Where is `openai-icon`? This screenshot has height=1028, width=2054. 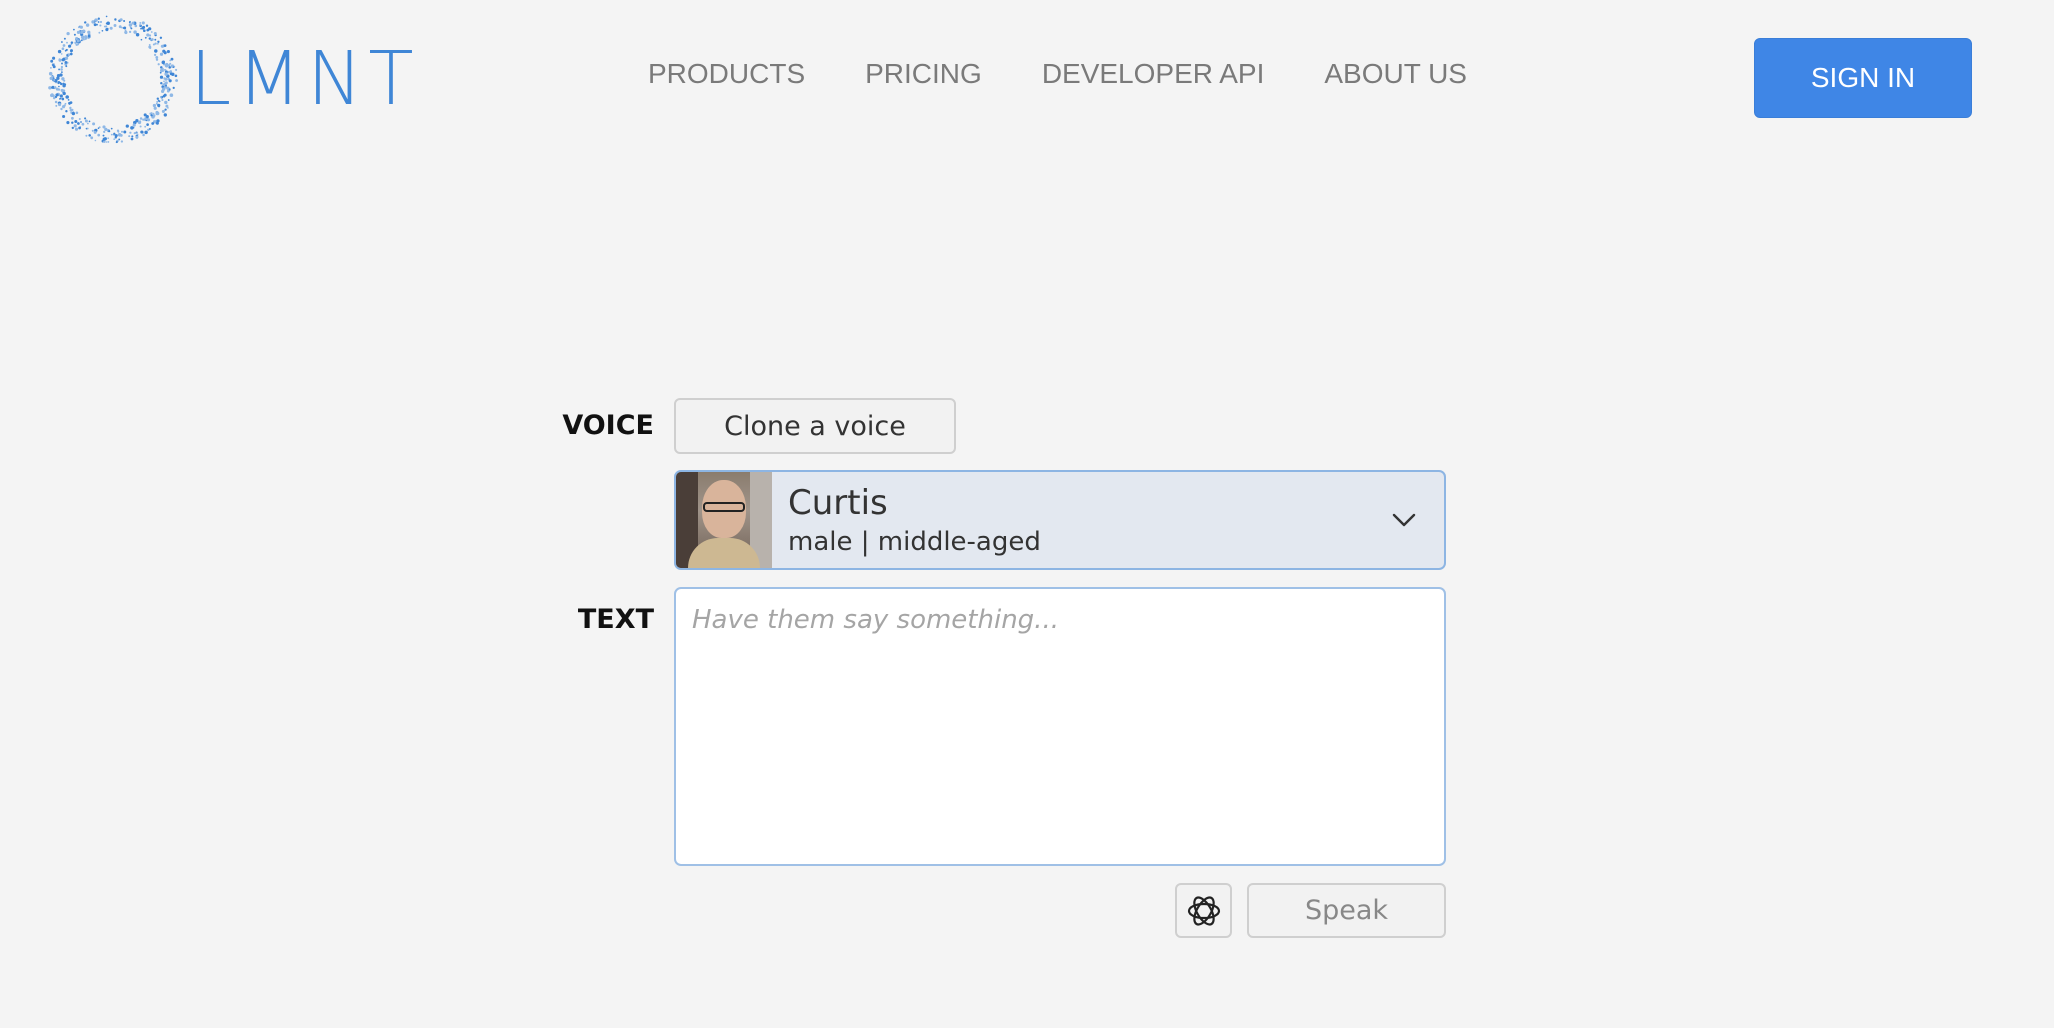
openai-icon is located at coordinates (1203, 910).